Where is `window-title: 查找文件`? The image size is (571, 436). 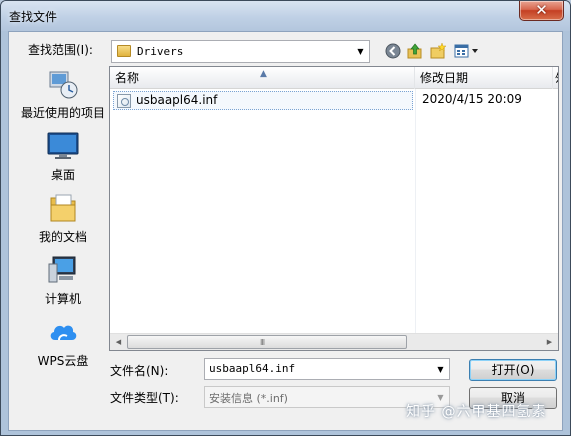 window-title: 查找文件 is located at coordinates (33, 17).